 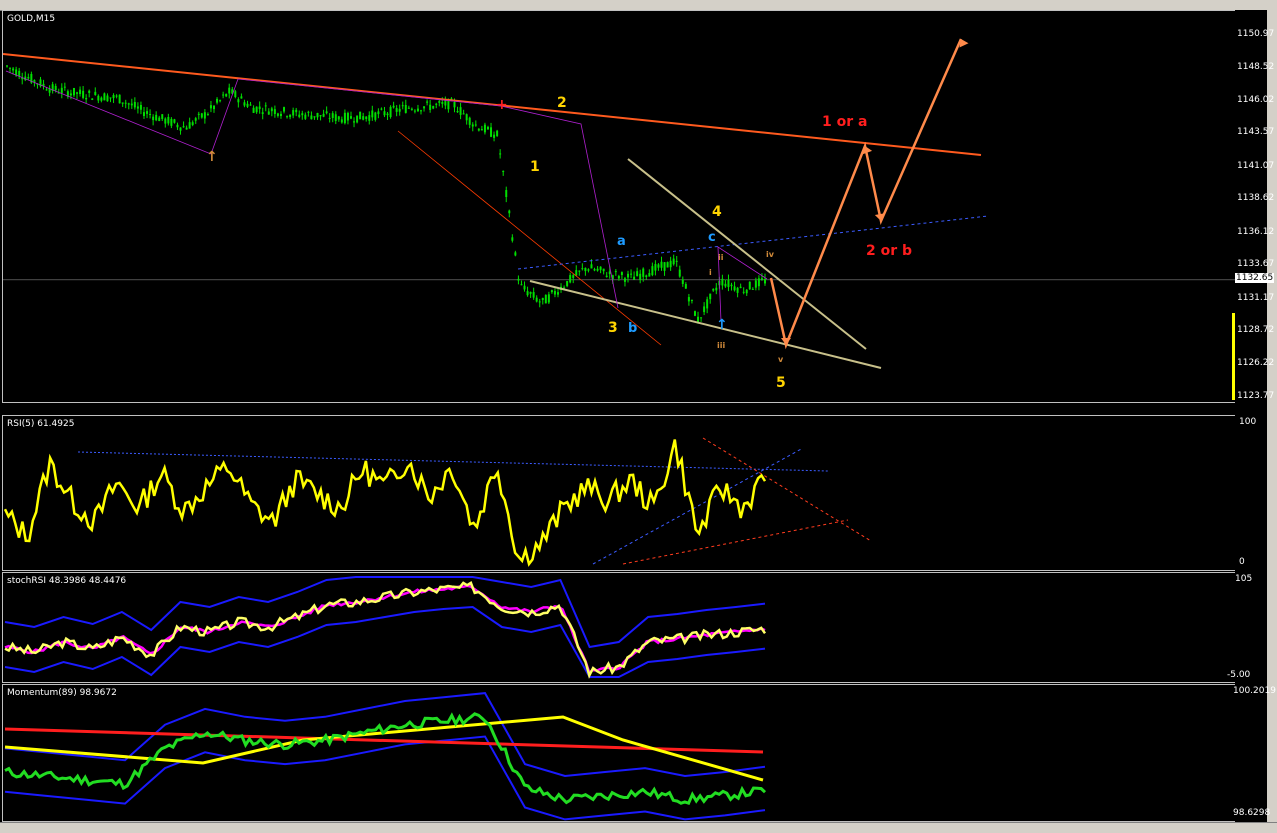 I want to click on projection-path, so click(x=866, y=194).